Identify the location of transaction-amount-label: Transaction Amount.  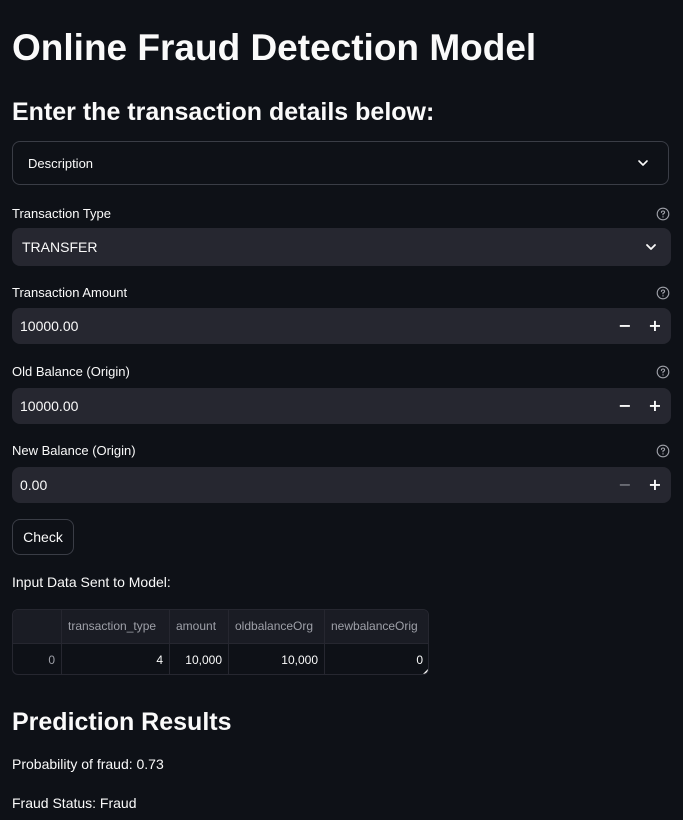
(70, 292).